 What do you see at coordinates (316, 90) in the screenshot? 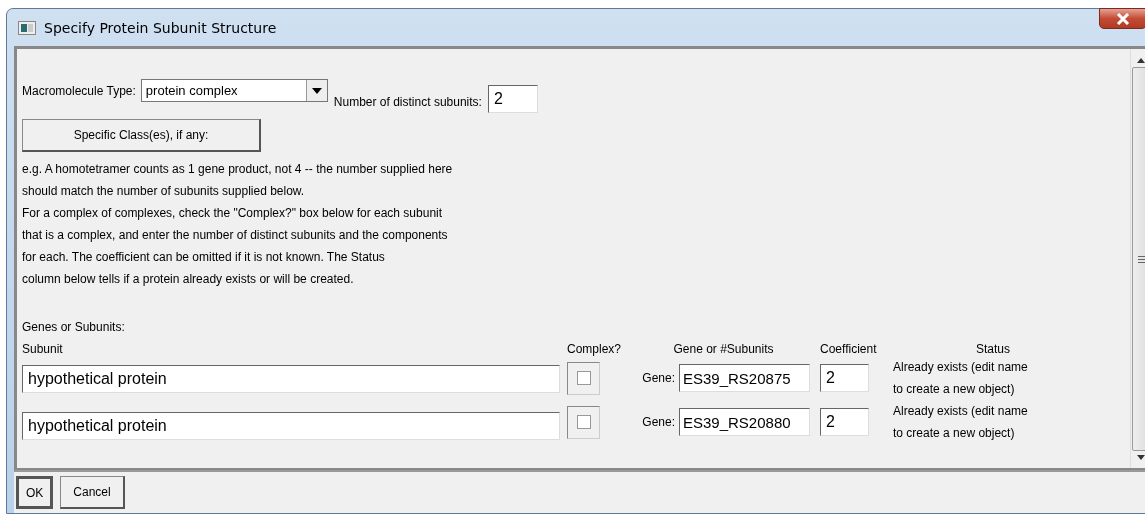
I see `dropdown-arrow-icon` at bounding box center [316, 90].